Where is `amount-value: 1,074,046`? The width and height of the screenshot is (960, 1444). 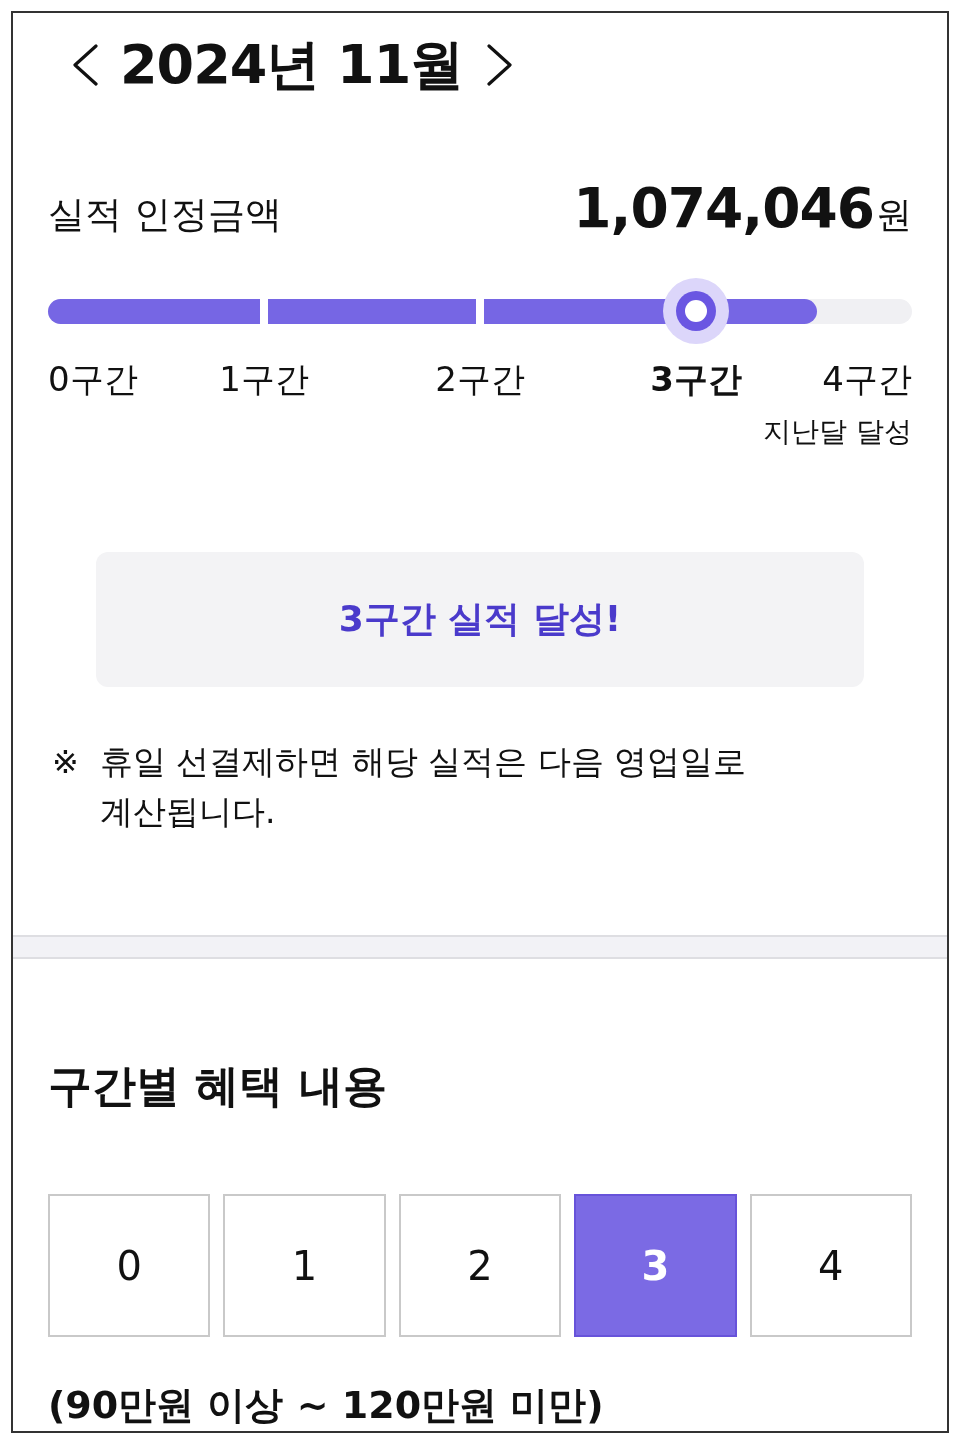 amount-value: 1,074,046 is located at coordinates (723, 208).